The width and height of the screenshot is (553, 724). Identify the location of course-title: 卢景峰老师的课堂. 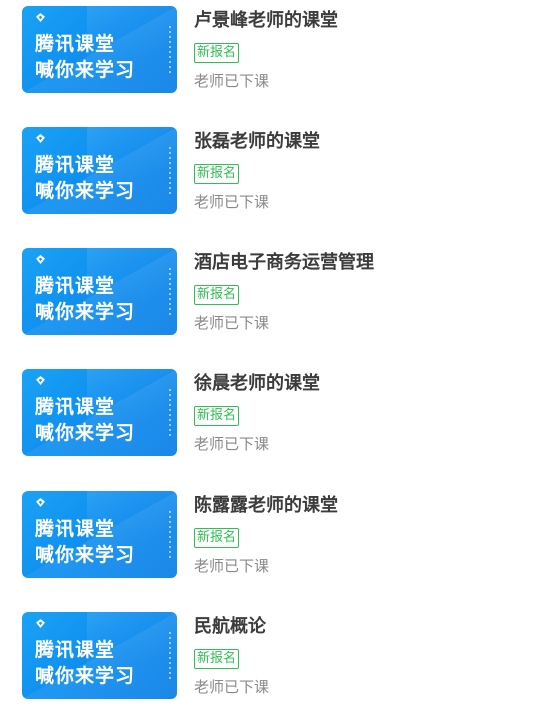
(266, 19).